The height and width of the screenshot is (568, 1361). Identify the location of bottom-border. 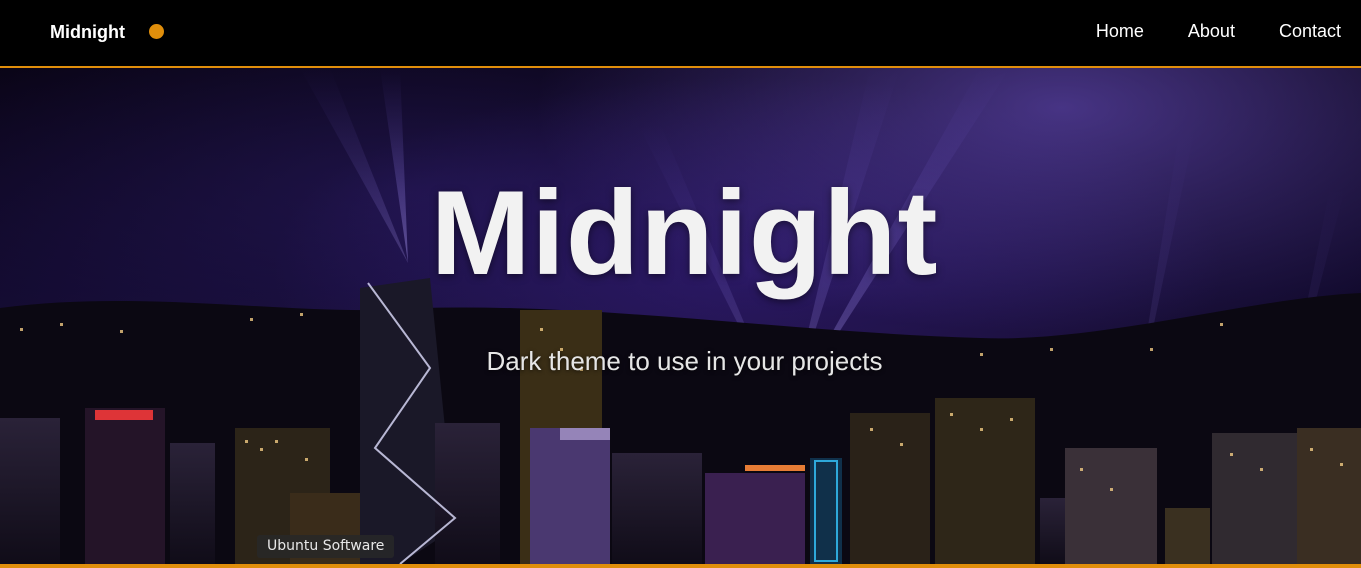
(680, 566).